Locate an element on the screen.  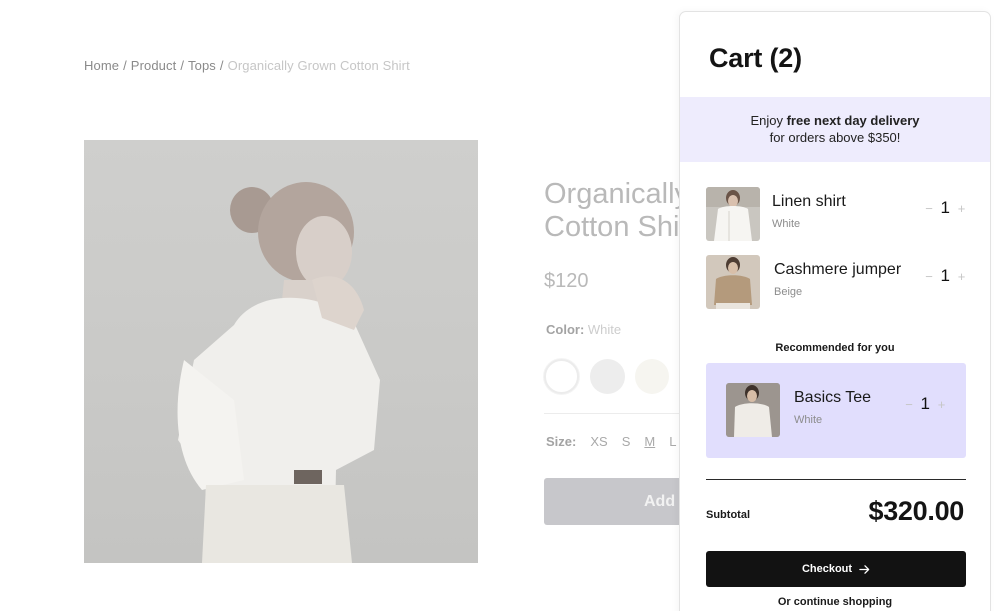
breadcrumb-current: Organically Grown Cotton Shirt is located at coordinates (318, 65).